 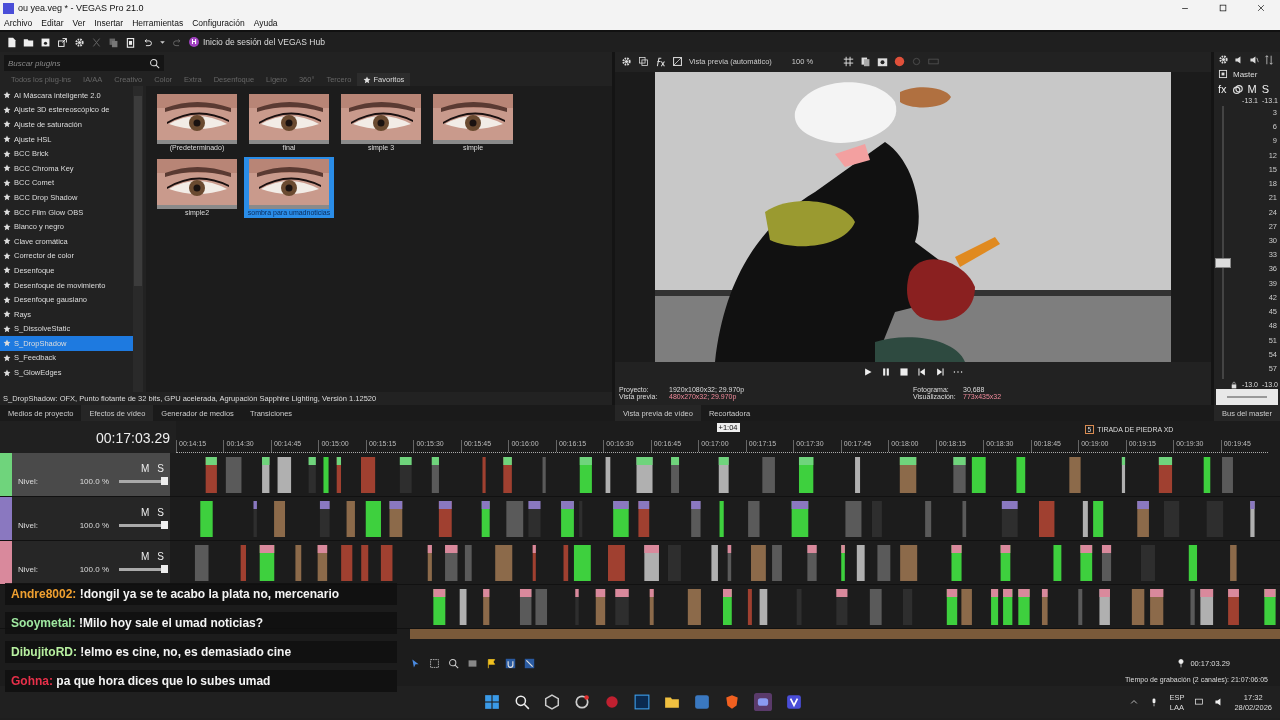 What do you see at coordinates (1223, 242) in the screenshot?
I see `volume-fader` at bounding box center [1223, 242].